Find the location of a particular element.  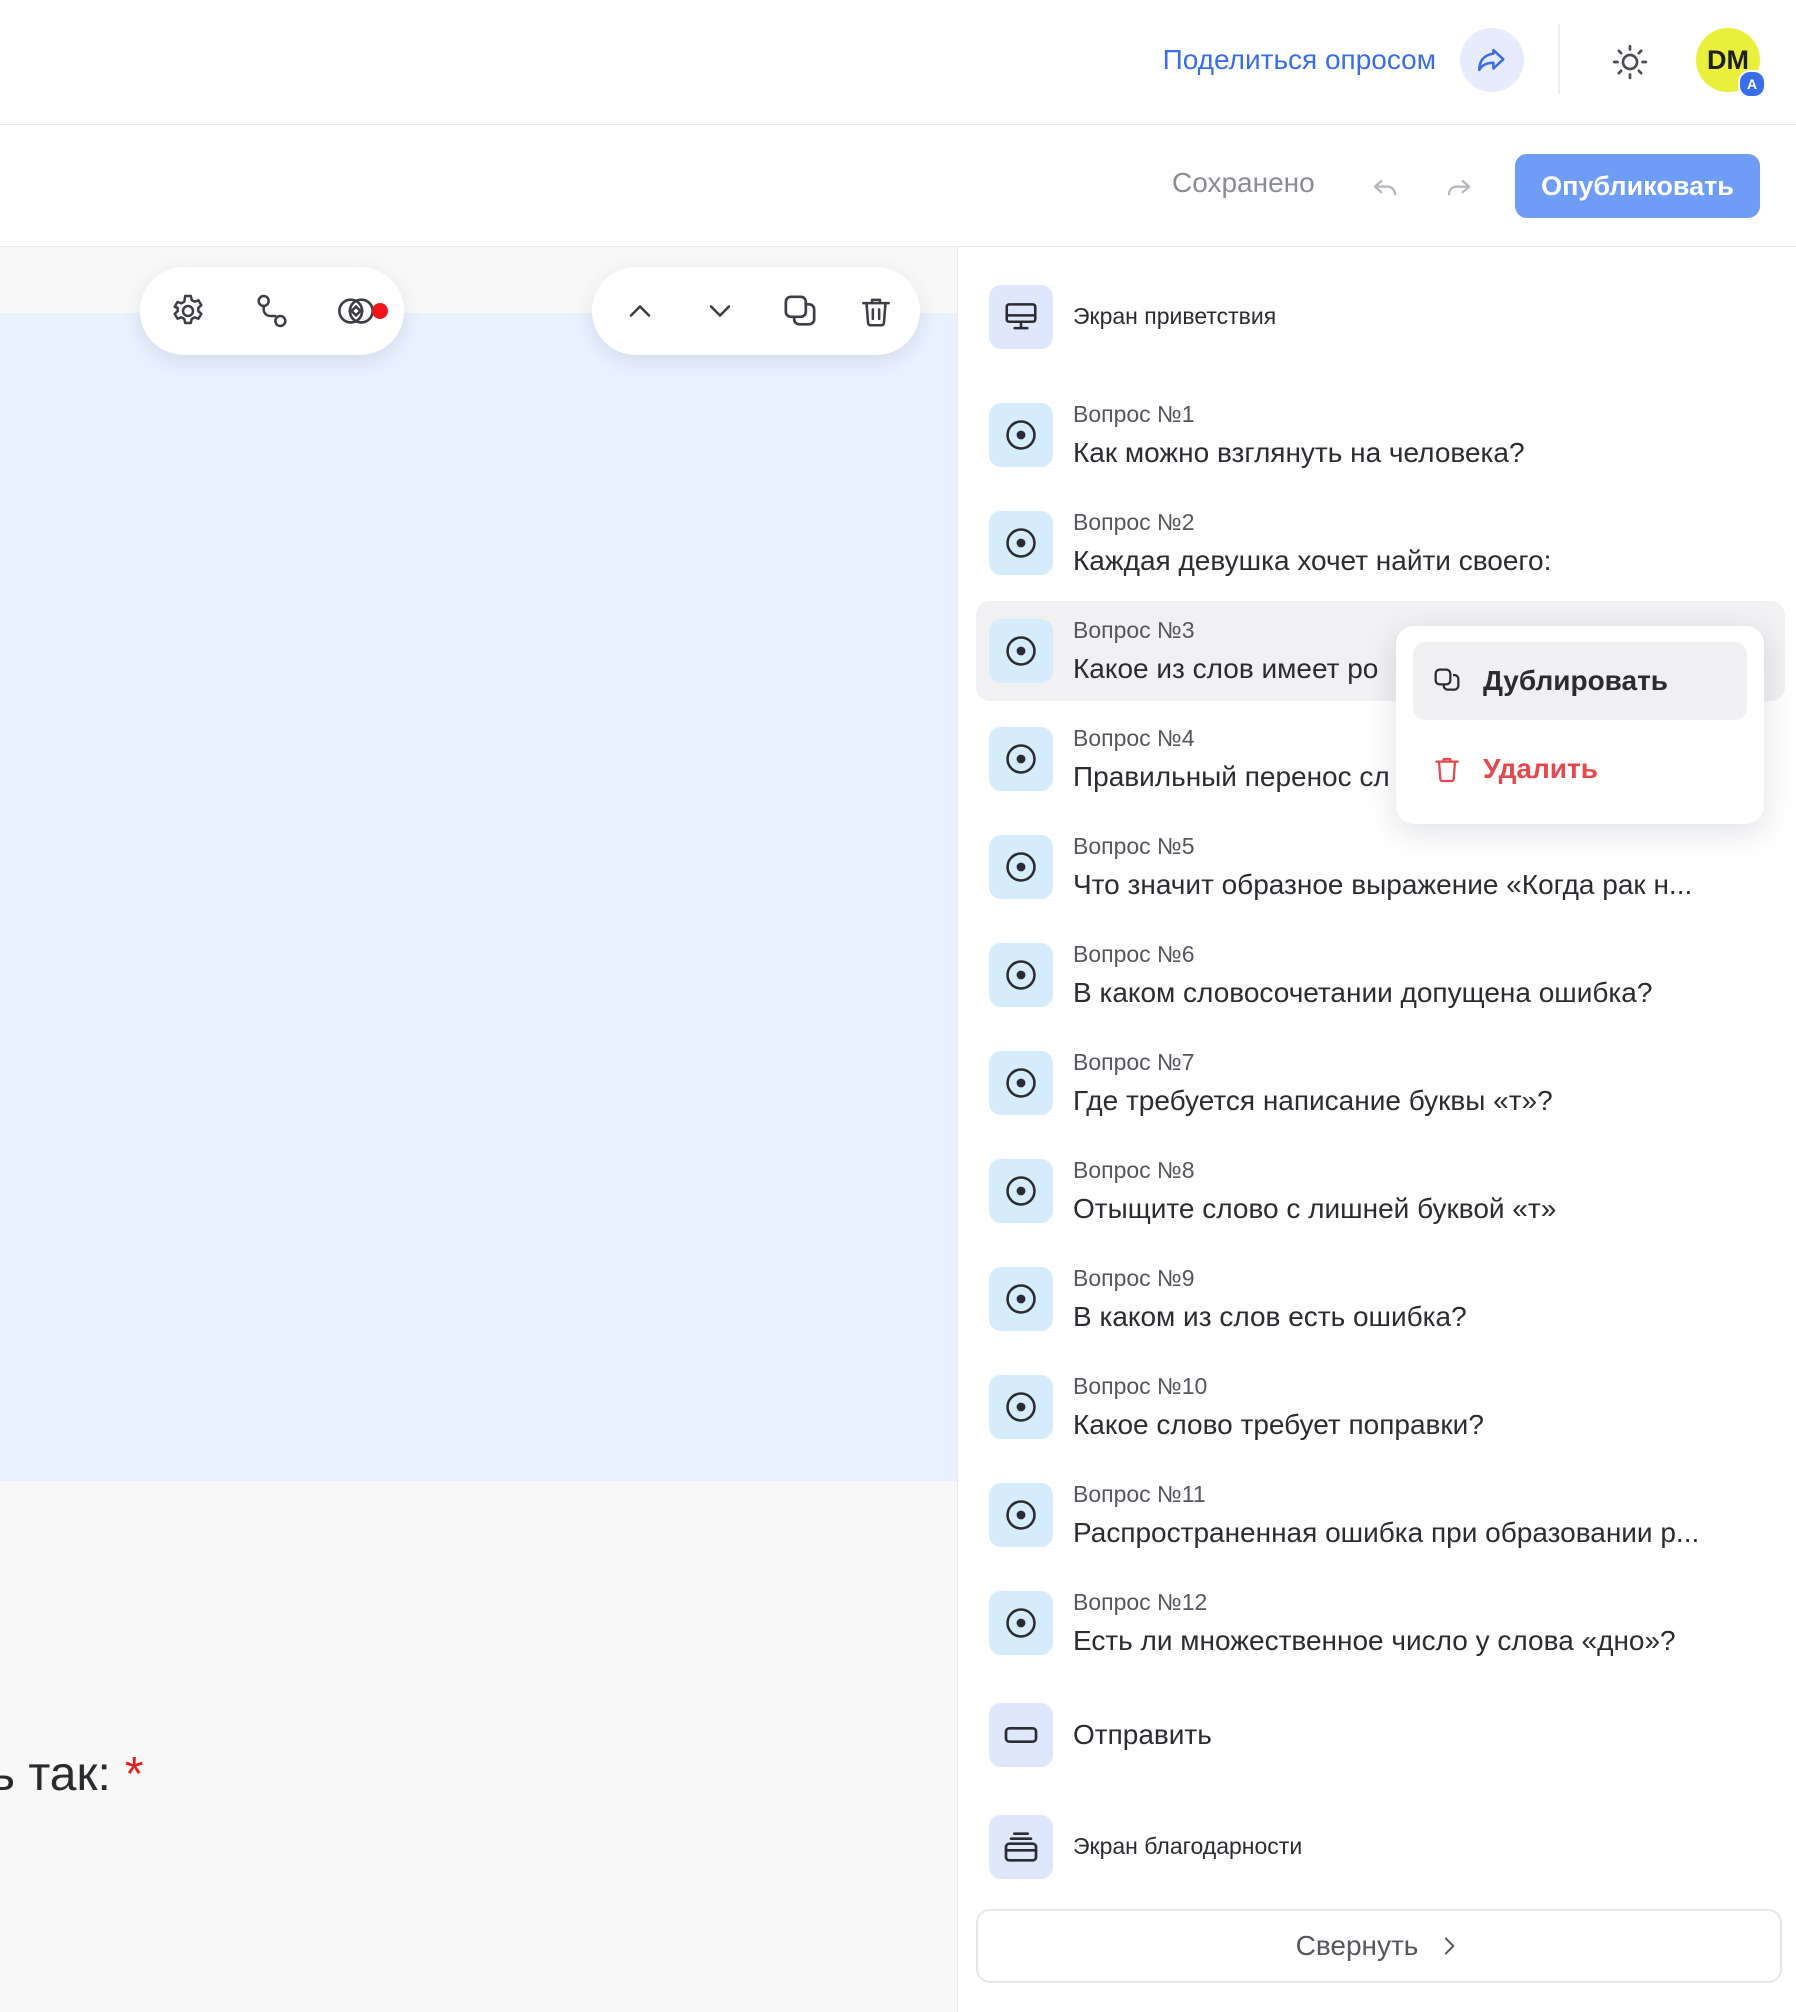

question-settings-button is located at coordinates (188, 311).